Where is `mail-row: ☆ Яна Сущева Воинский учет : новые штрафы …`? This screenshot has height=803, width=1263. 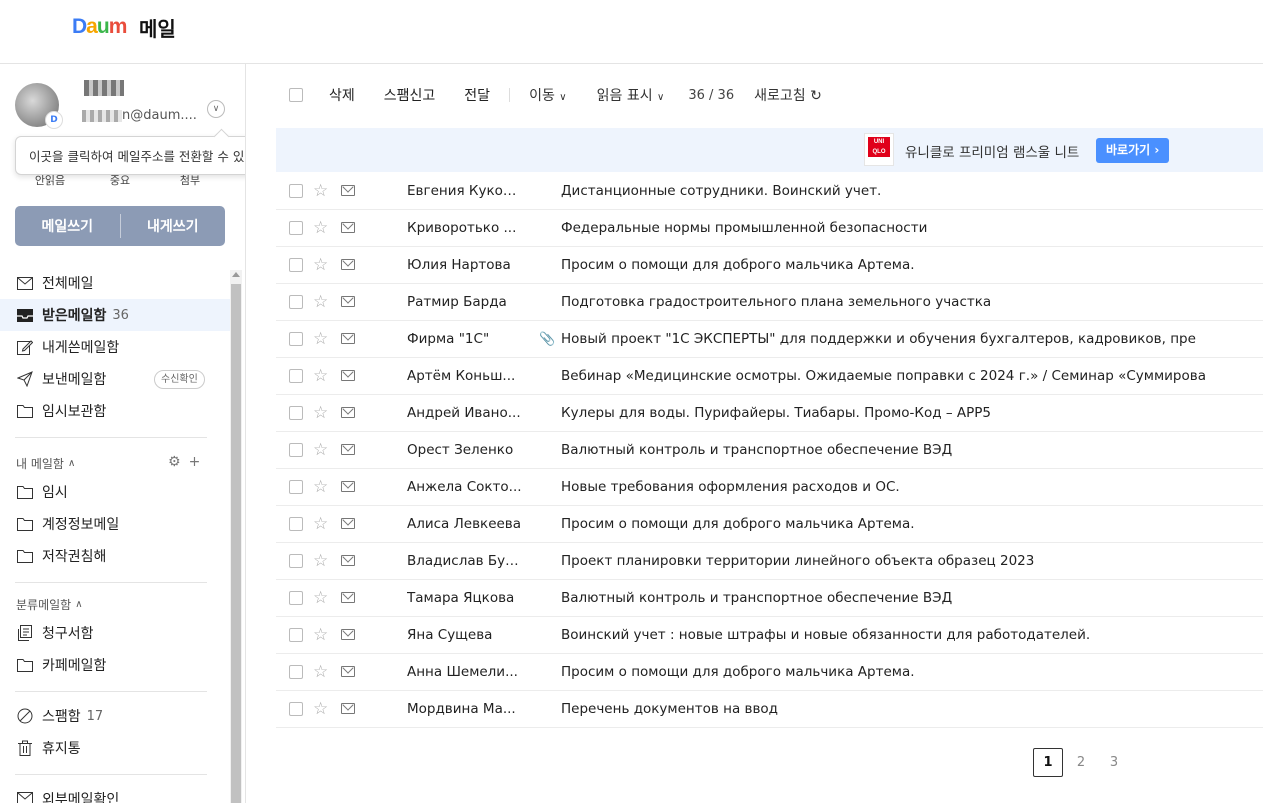 mail-row: ☆ Яна Сущева Воинский учет : новые штрафы … is located at coordinates (769, 635).